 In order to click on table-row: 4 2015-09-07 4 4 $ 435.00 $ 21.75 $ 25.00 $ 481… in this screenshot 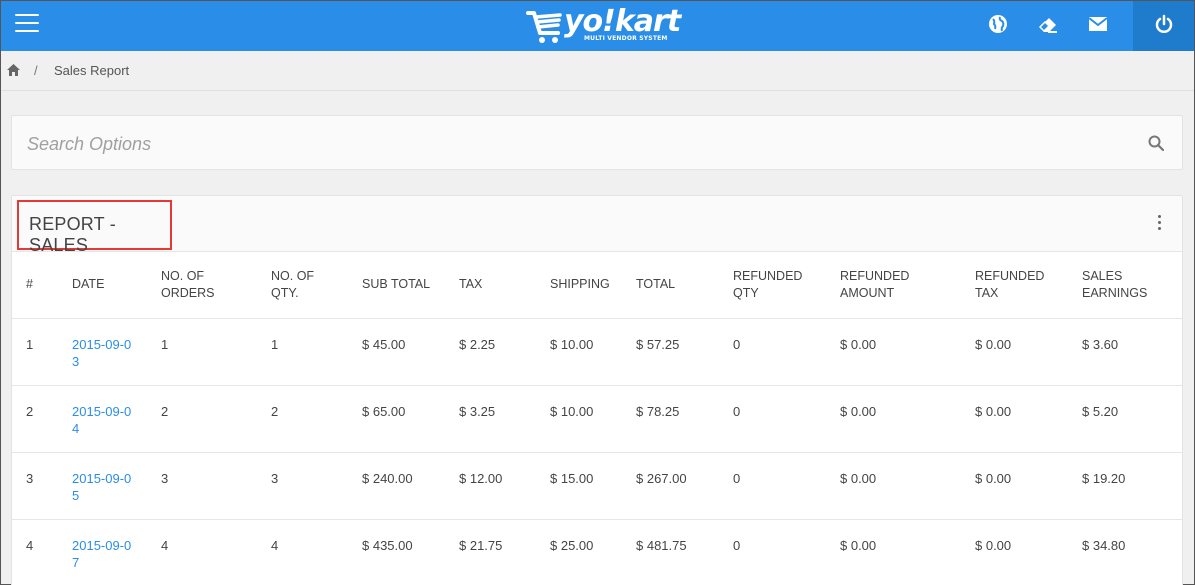, I will do `click(597, 552)`.